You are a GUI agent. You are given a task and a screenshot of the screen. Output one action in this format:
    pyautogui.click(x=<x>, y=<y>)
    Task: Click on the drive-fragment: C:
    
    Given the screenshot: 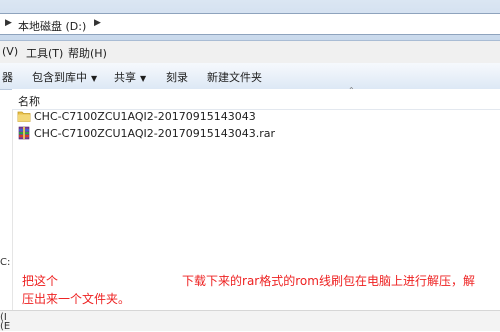 What is the action you would take?
    pyautogui.click(x=5, y=262)
    